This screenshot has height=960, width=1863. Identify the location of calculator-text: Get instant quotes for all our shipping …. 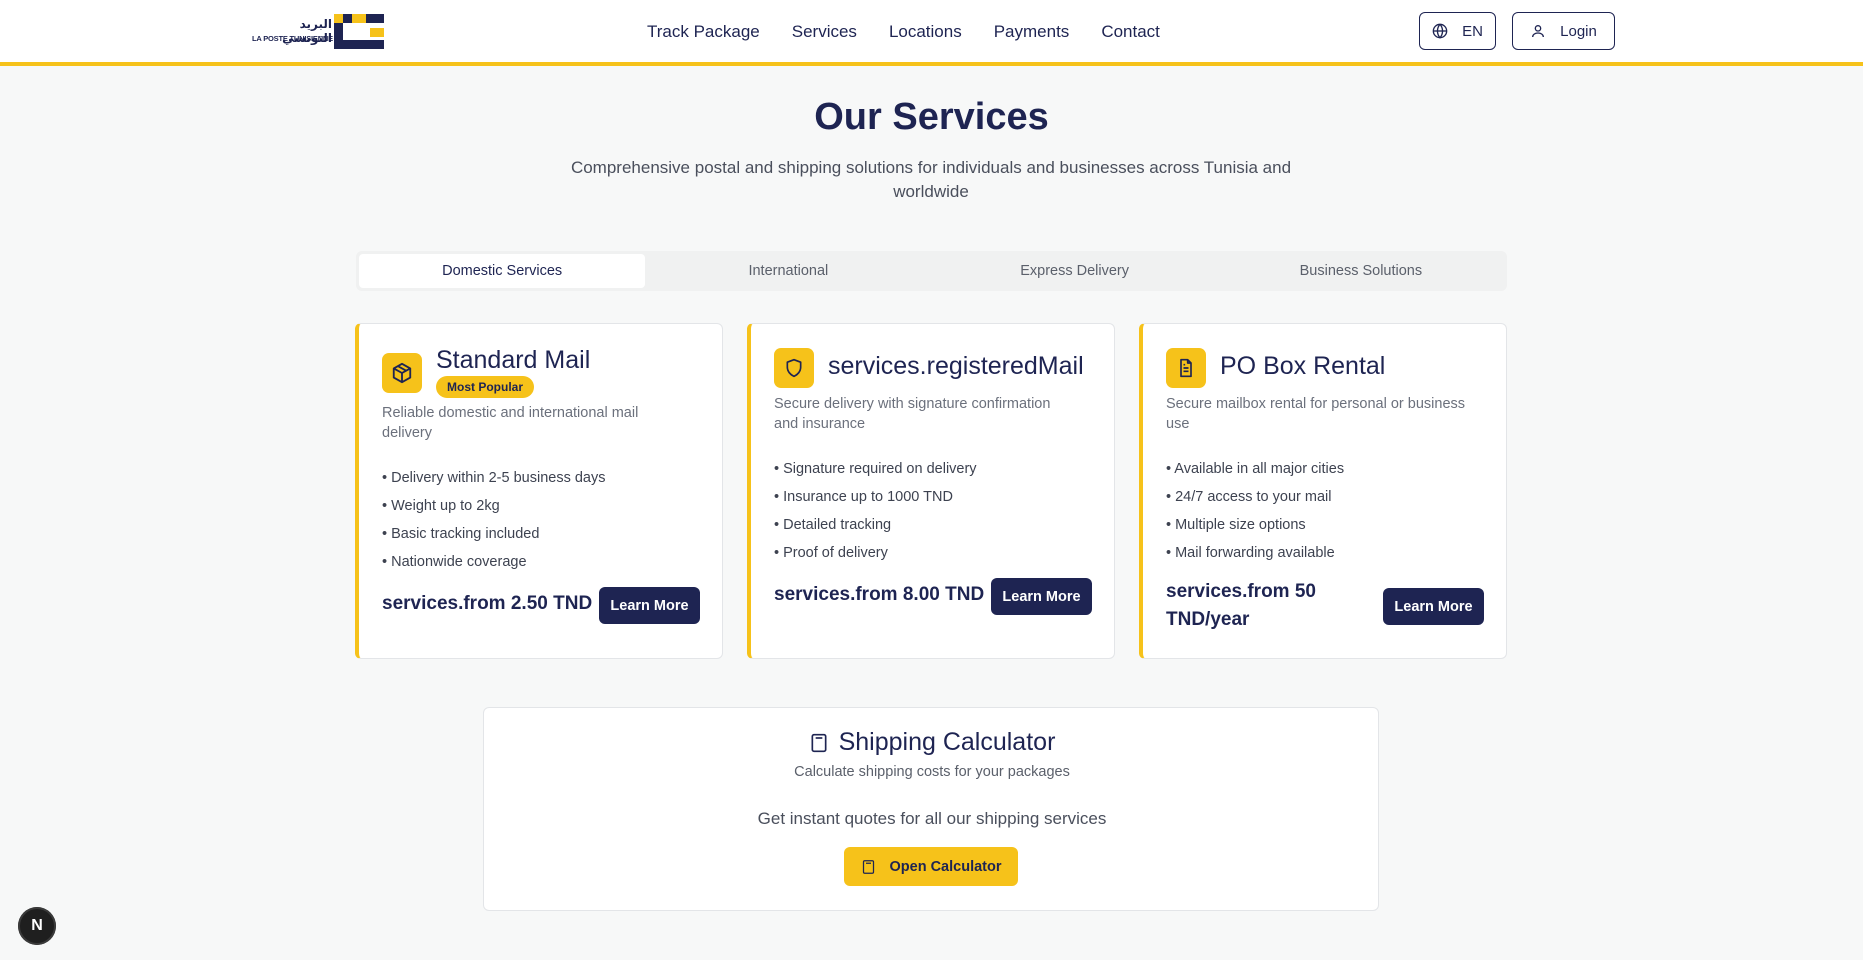
(932, 818).